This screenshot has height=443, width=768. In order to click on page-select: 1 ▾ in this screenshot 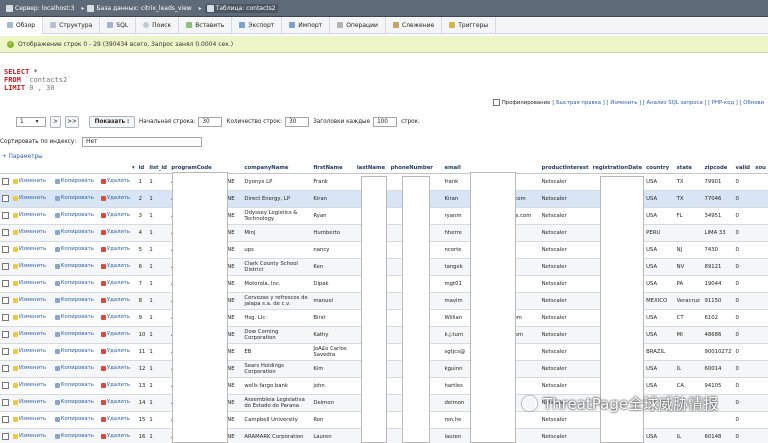, I will do `click(31, 122)`.